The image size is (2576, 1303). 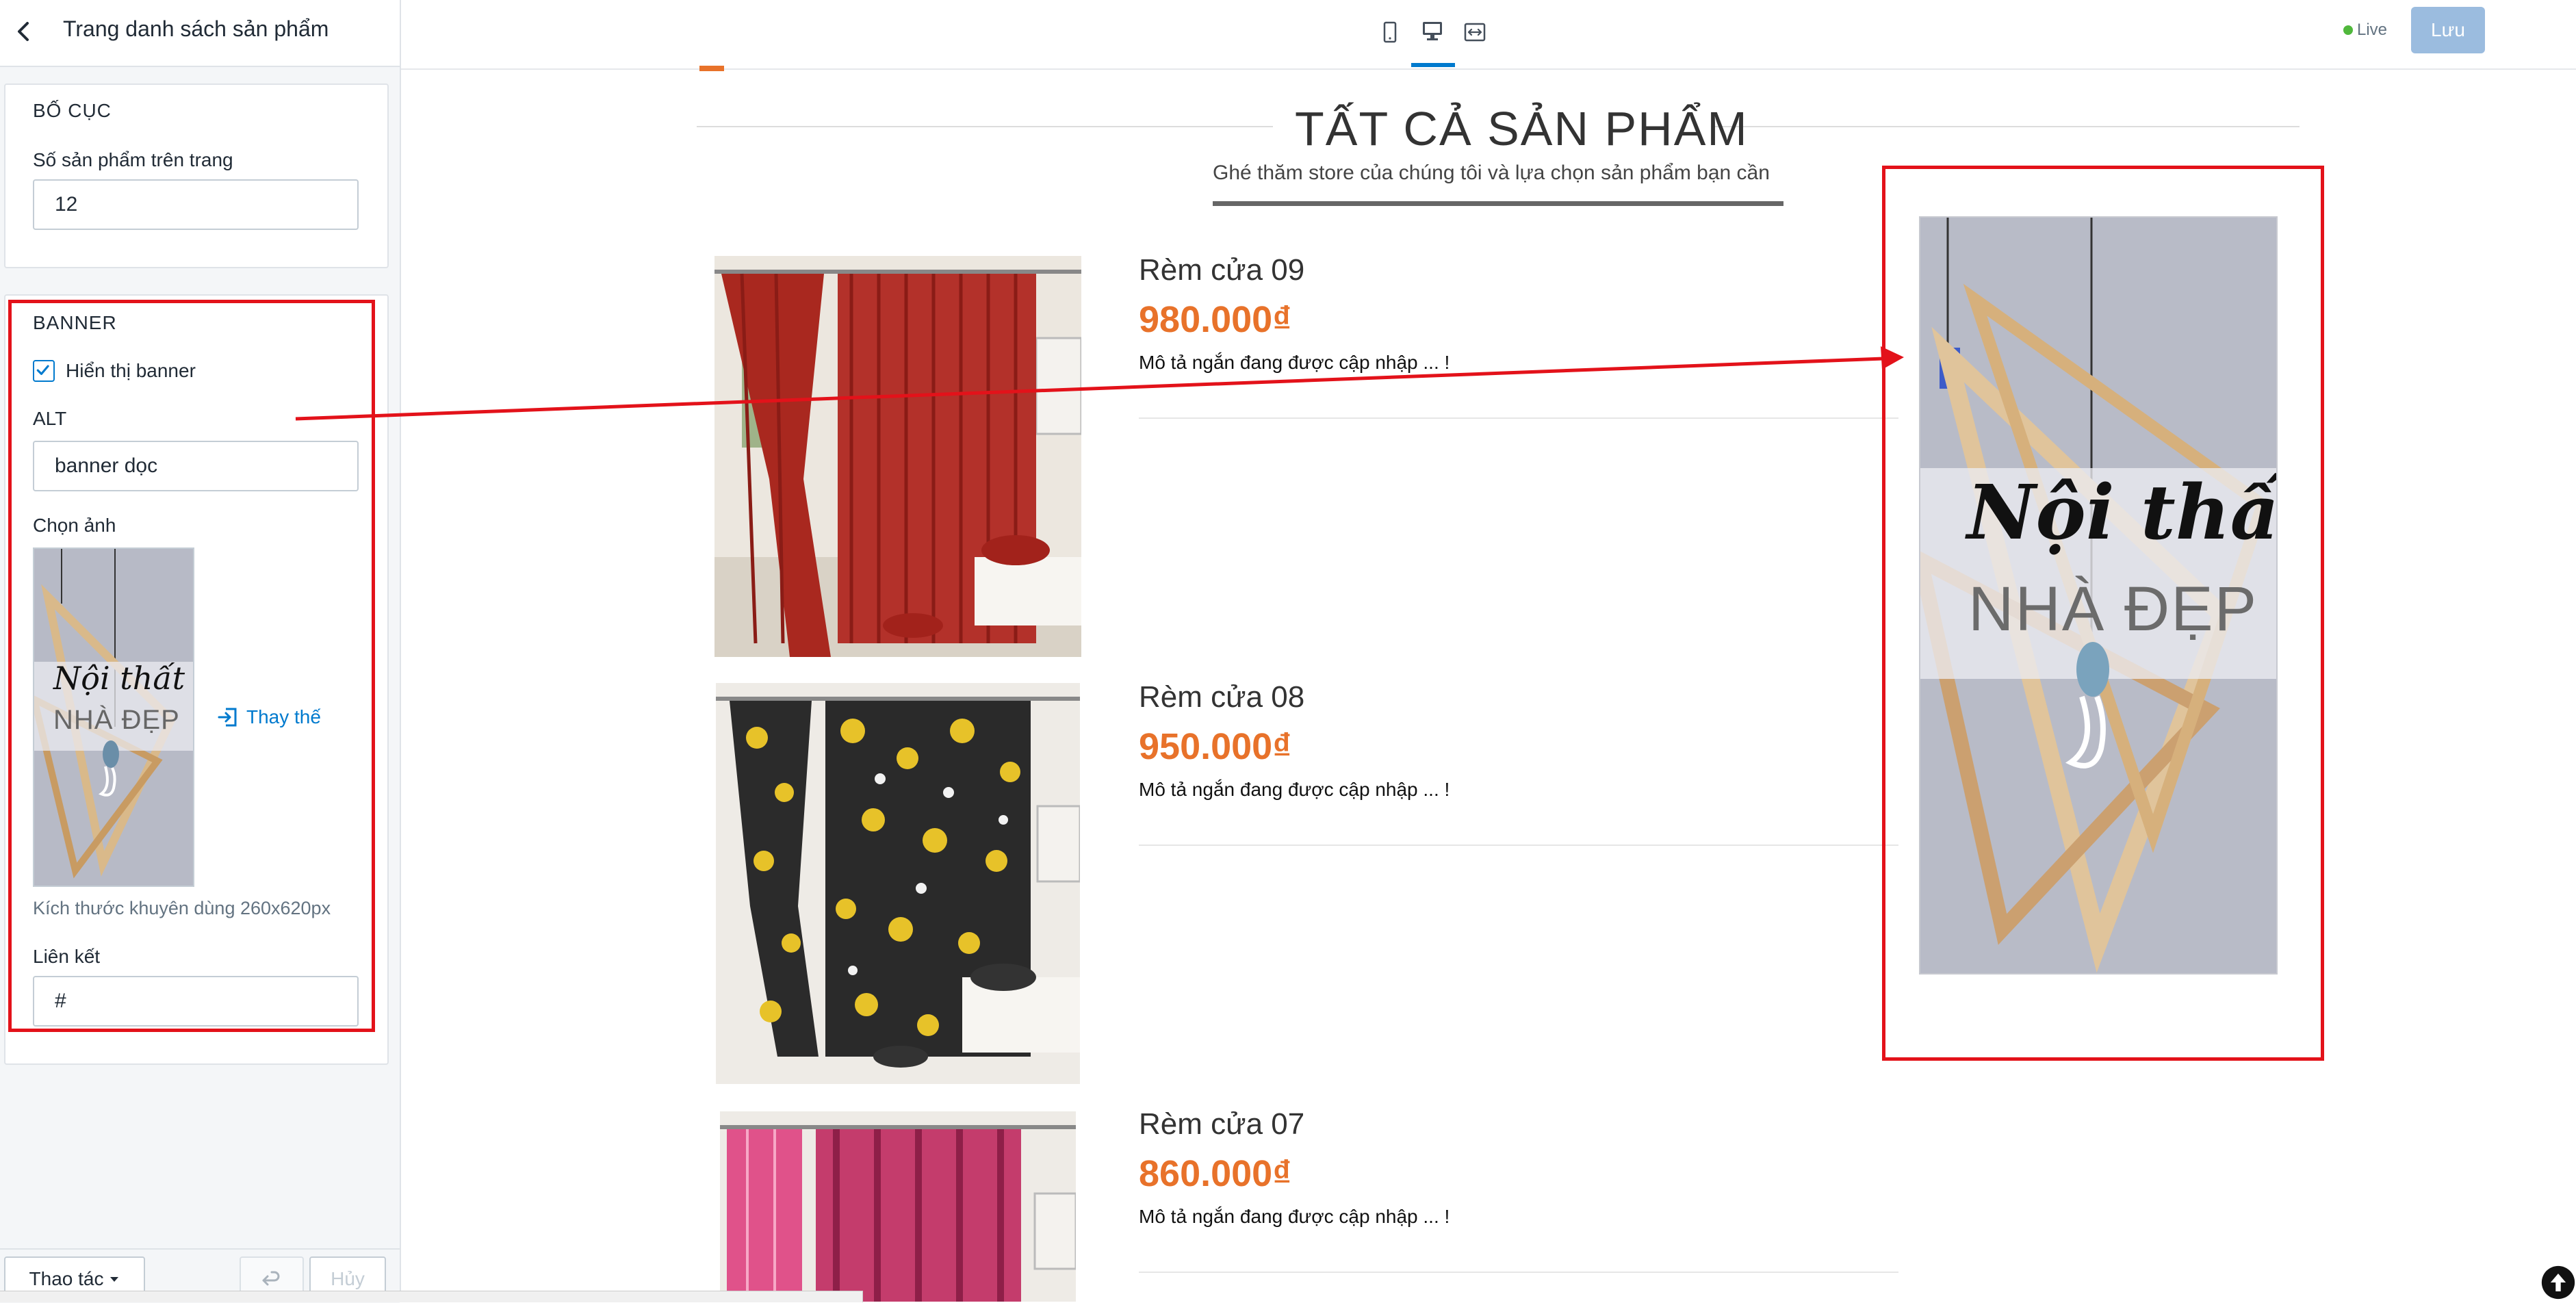 What do you see at coordinates (72, 110) in the screenshot?
I see `layout-heading: BỐ CỤC` at bounding box center [72, 110].